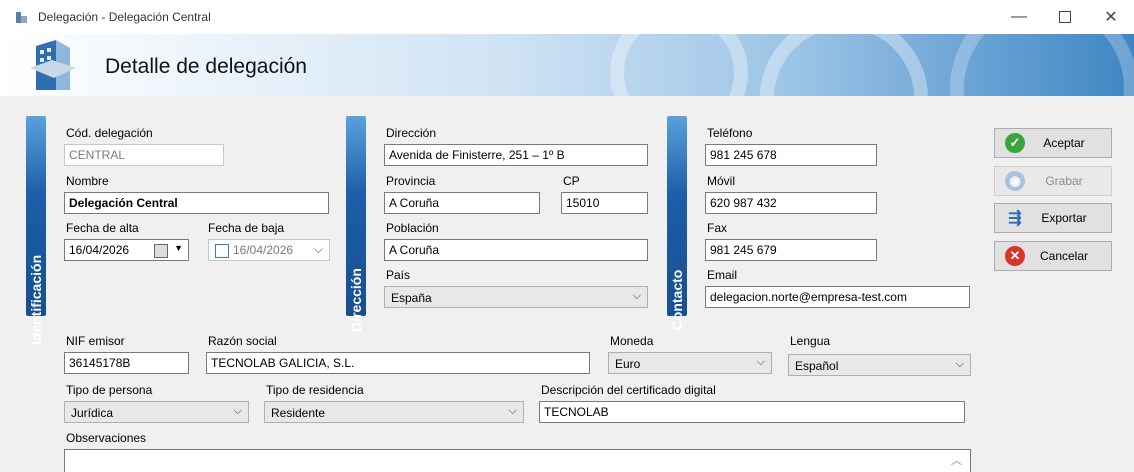 This screenshot has width=1134, height=472. What do you see at coordinates (92, 413) in the screenshot?
I see `tipo-persona-value: Jurídica` at bounding box center [92, 413].